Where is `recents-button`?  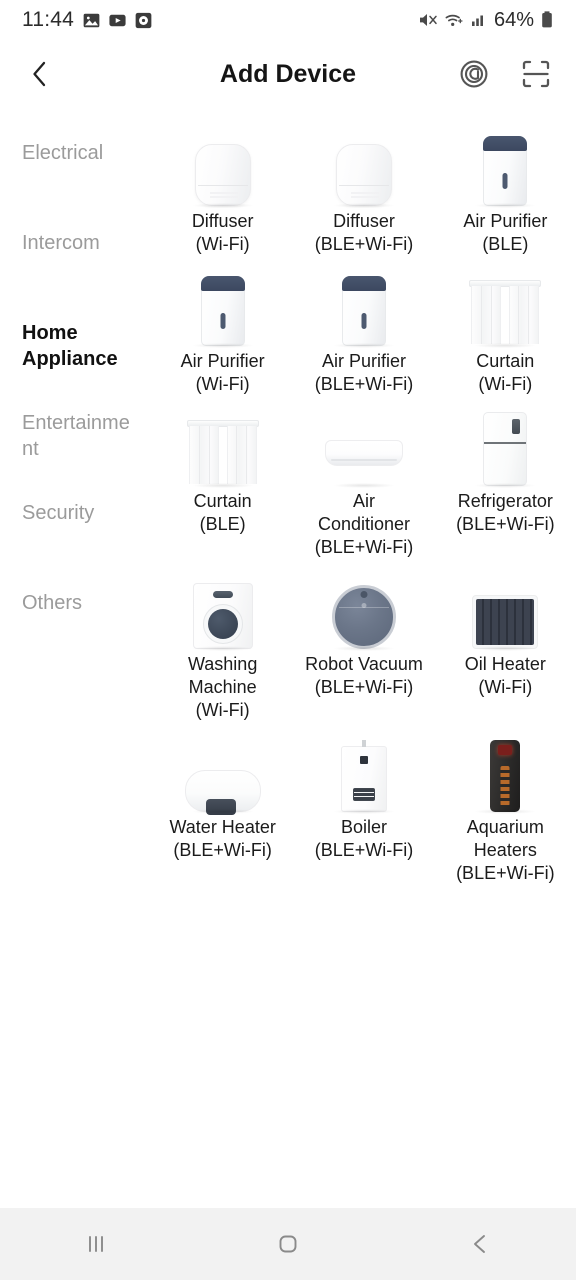
recents-button is located at coordinates (96, 1244).